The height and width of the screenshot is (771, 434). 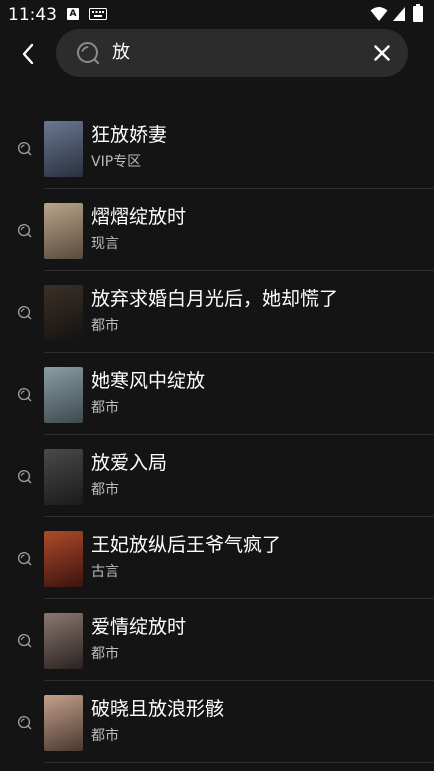 I want to click on result-title: 她寒风中绽放, so click(x=148, y=381).